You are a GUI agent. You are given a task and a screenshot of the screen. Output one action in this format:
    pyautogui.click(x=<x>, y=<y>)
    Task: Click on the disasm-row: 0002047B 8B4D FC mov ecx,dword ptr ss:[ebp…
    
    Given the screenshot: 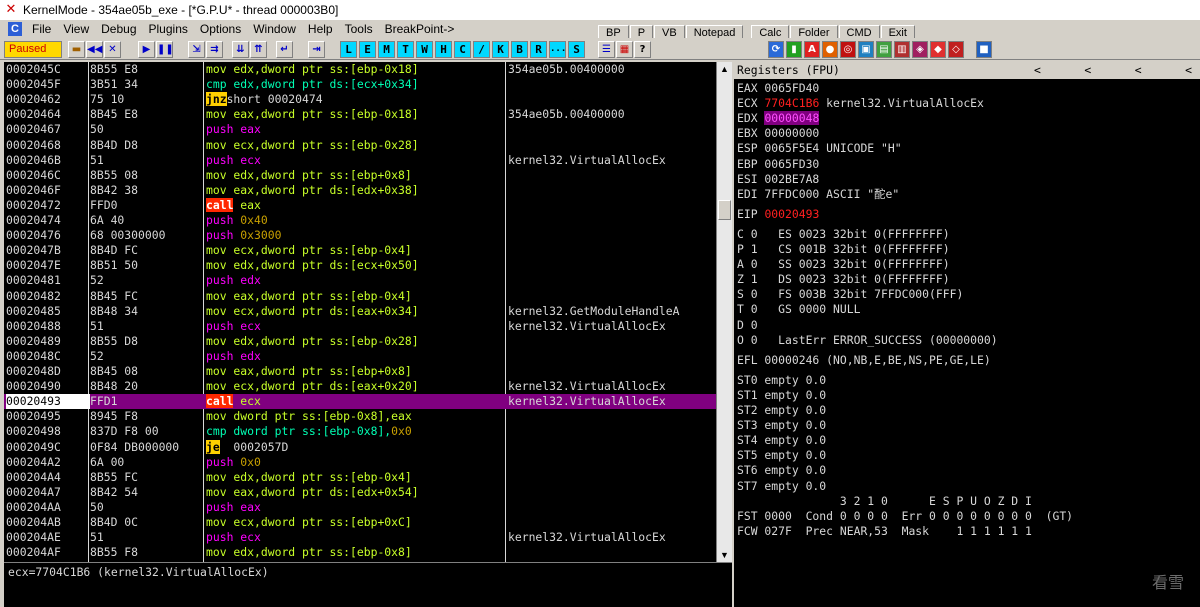 What is the action you would take?
    pyautogui.click(x=360, y=250)
    